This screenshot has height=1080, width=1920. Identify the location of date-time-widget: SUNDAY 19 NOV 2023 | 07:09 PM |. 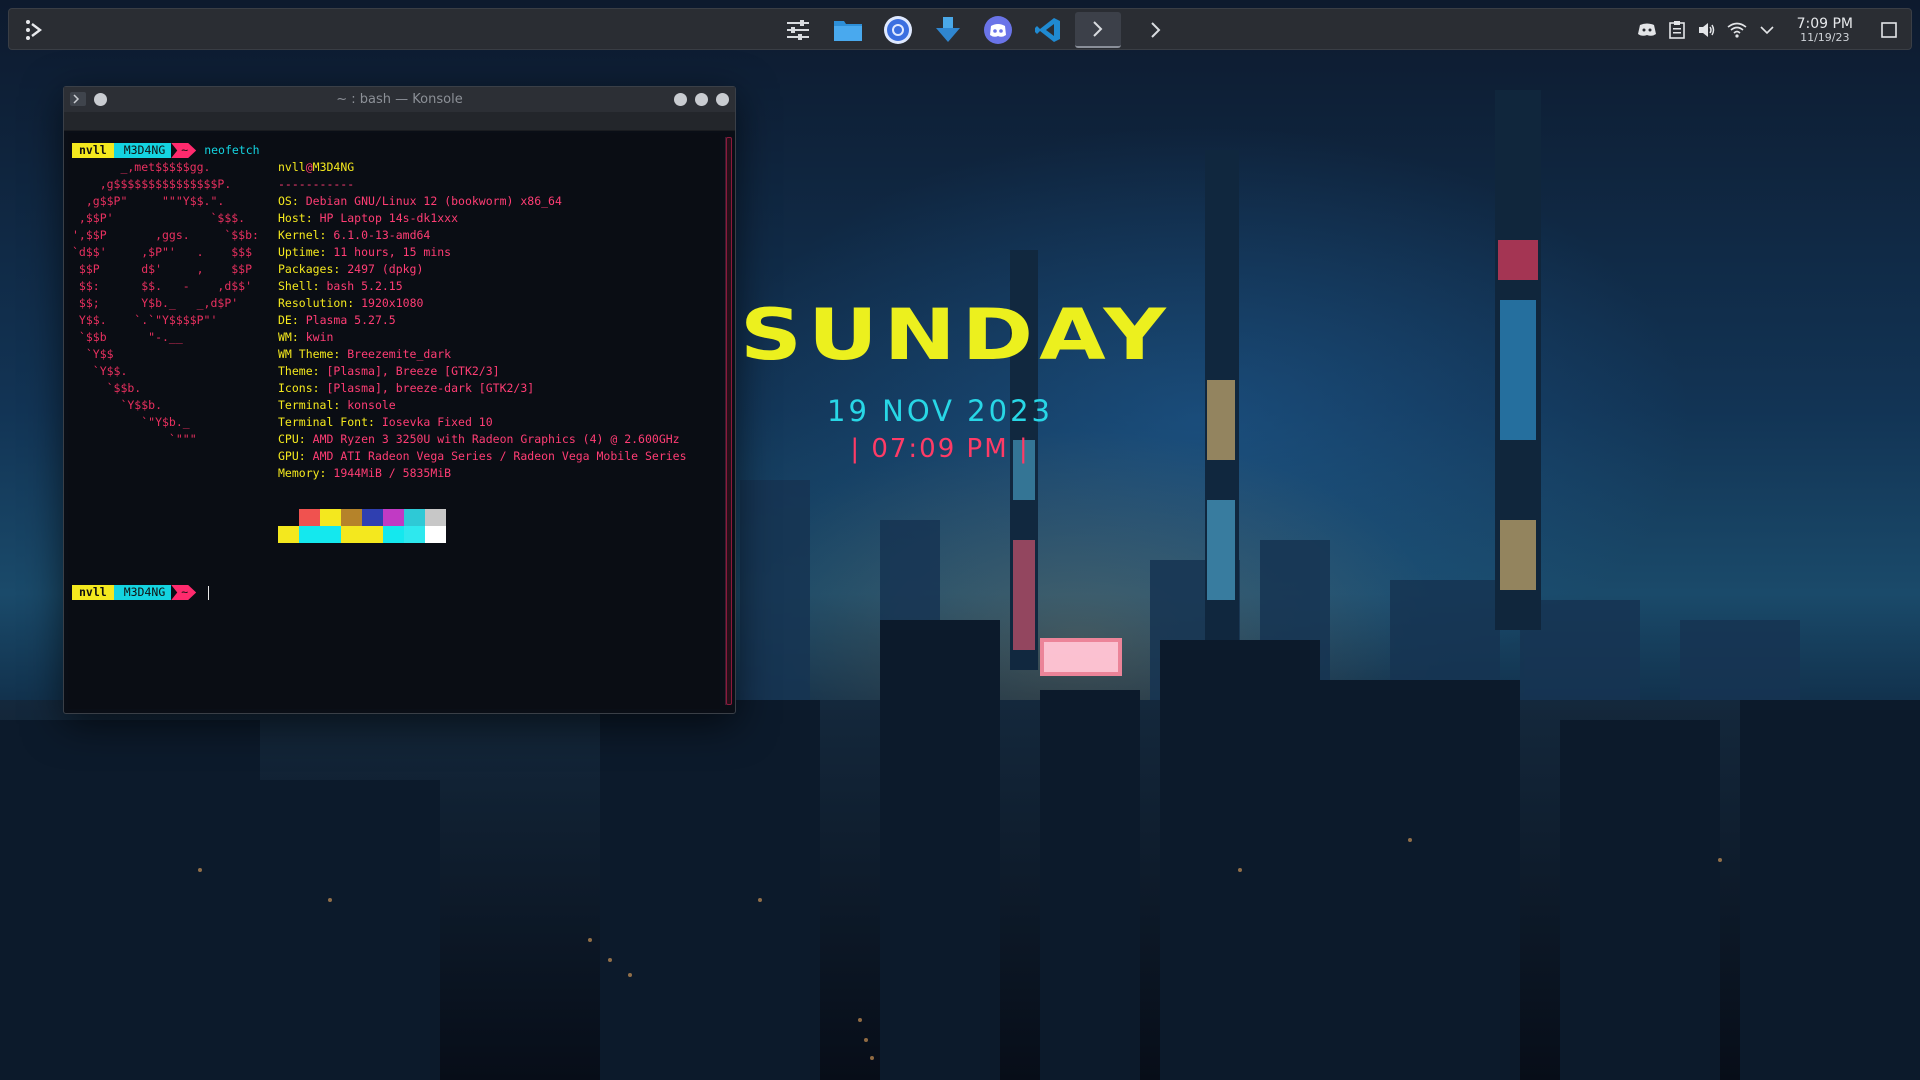
(956, 377).